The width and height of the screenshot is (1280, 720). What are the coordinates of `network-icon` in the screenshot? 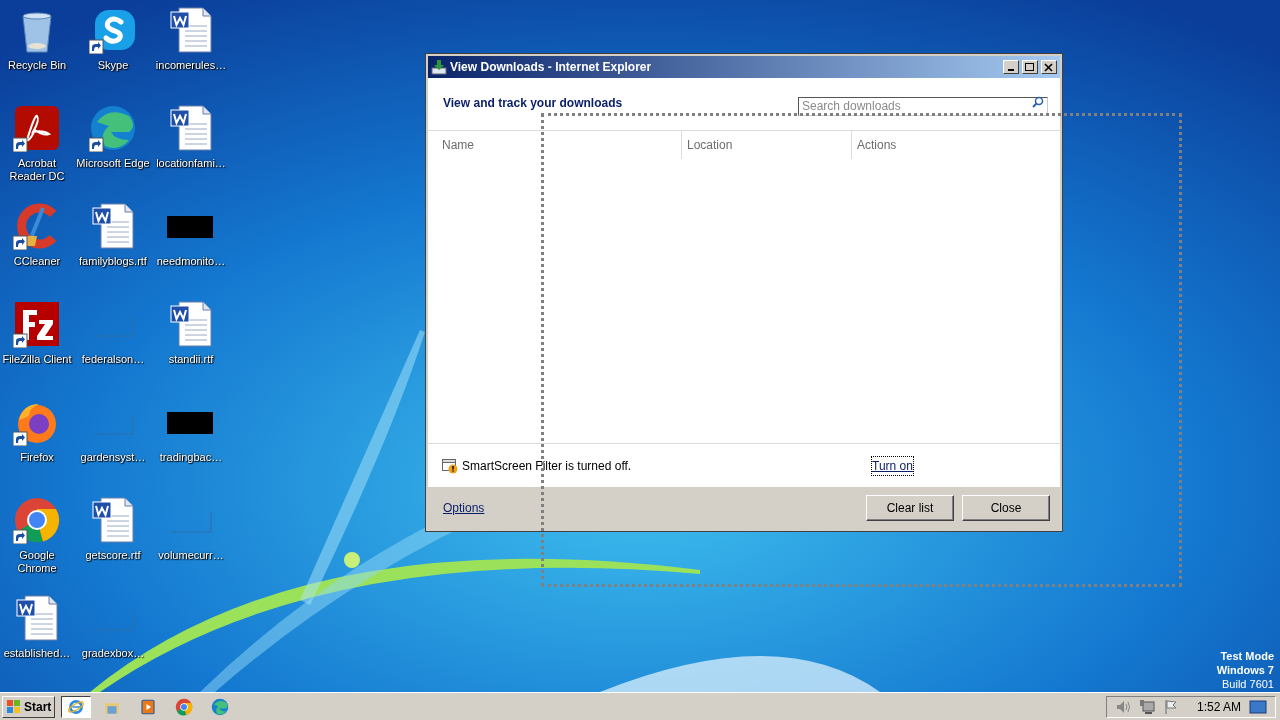 It's located at (1146, 706).